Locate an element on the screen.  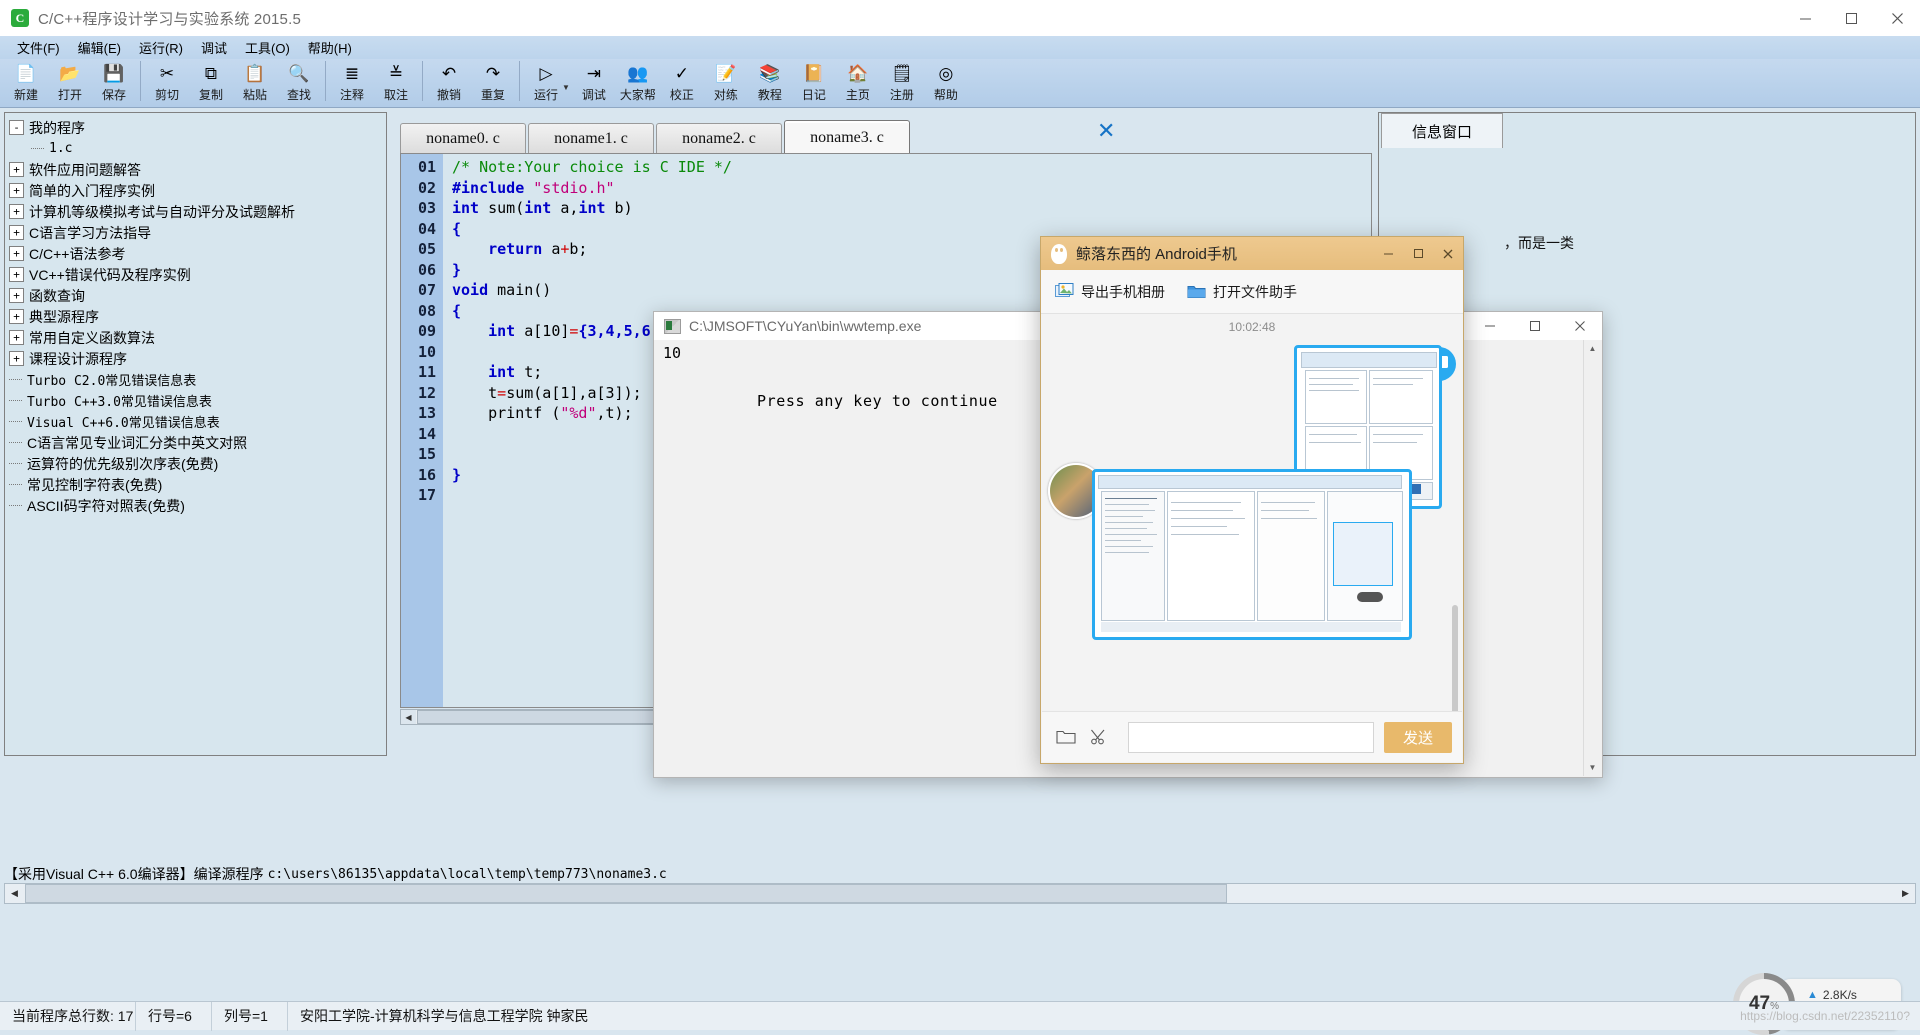
tree-collapse-icon: - is located at coordinates (16, 127).